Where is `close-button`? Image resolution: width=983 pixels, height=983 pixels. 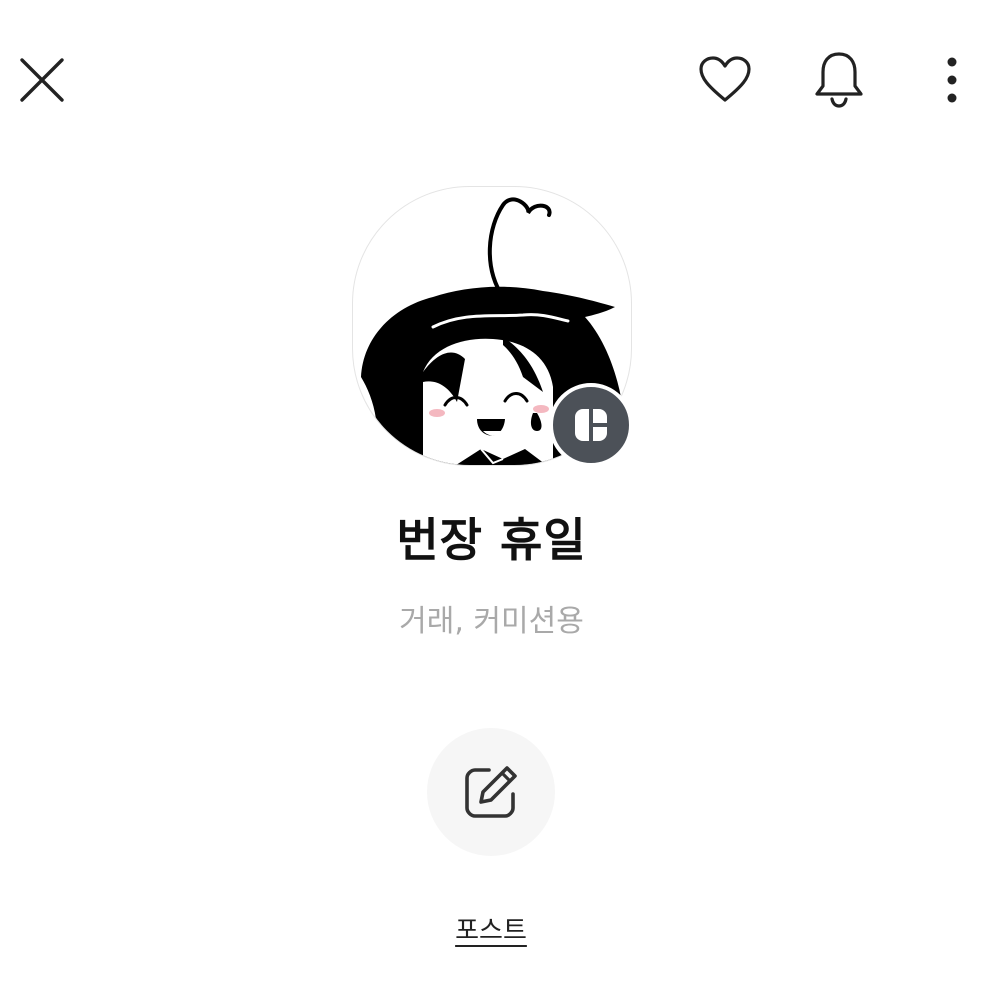
close-button is located at coordinates (42, 80).